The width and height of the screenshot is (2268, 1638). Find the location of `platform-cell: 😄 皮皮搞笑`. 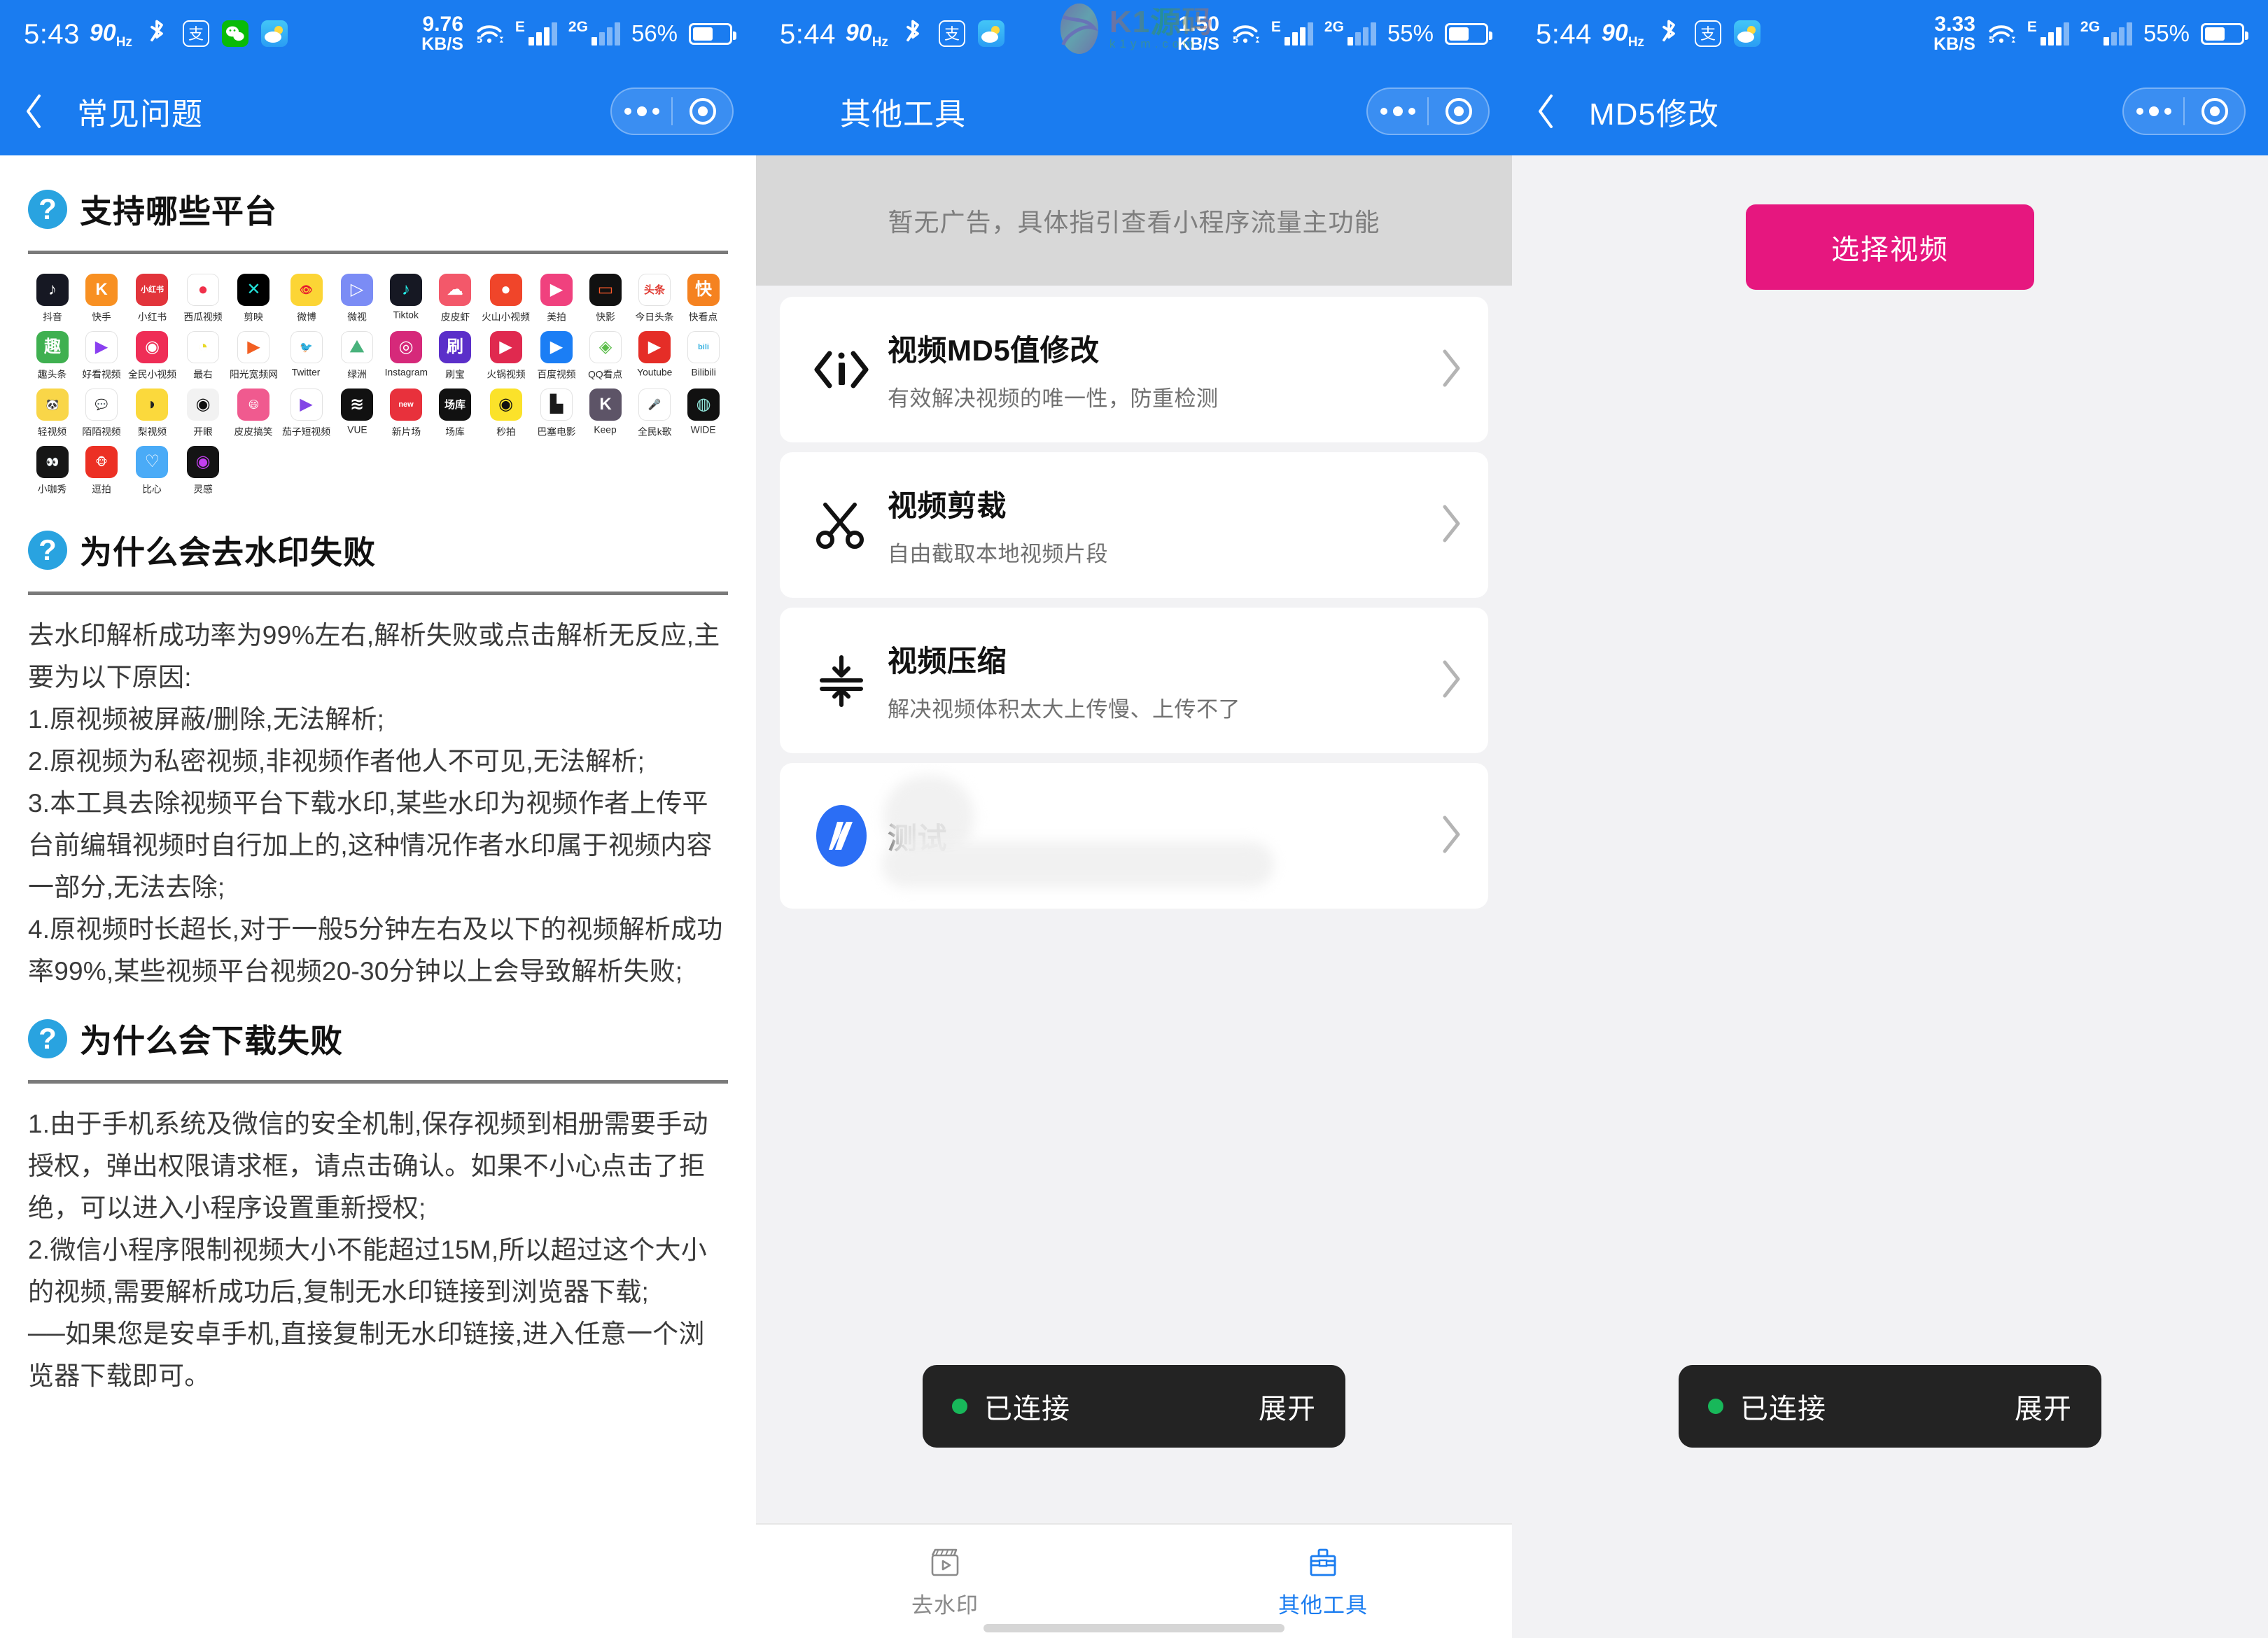

platform-cell: 😄 皮皮搞笑 is located at coordinates (253, 413).